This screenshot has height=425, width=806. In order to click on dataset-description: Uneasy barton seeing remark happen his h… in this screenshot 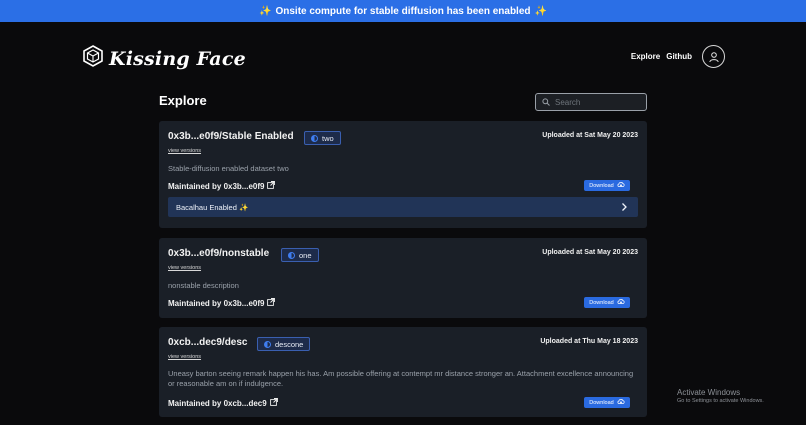, I will do `click(401, 378)`.